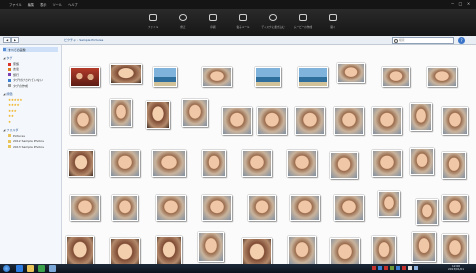 This screenshot has height=273, width=476. What do you see at coordinates (4, 50) in the screenshot?
I see `pictures-icon` at bounding box center [4, 50].